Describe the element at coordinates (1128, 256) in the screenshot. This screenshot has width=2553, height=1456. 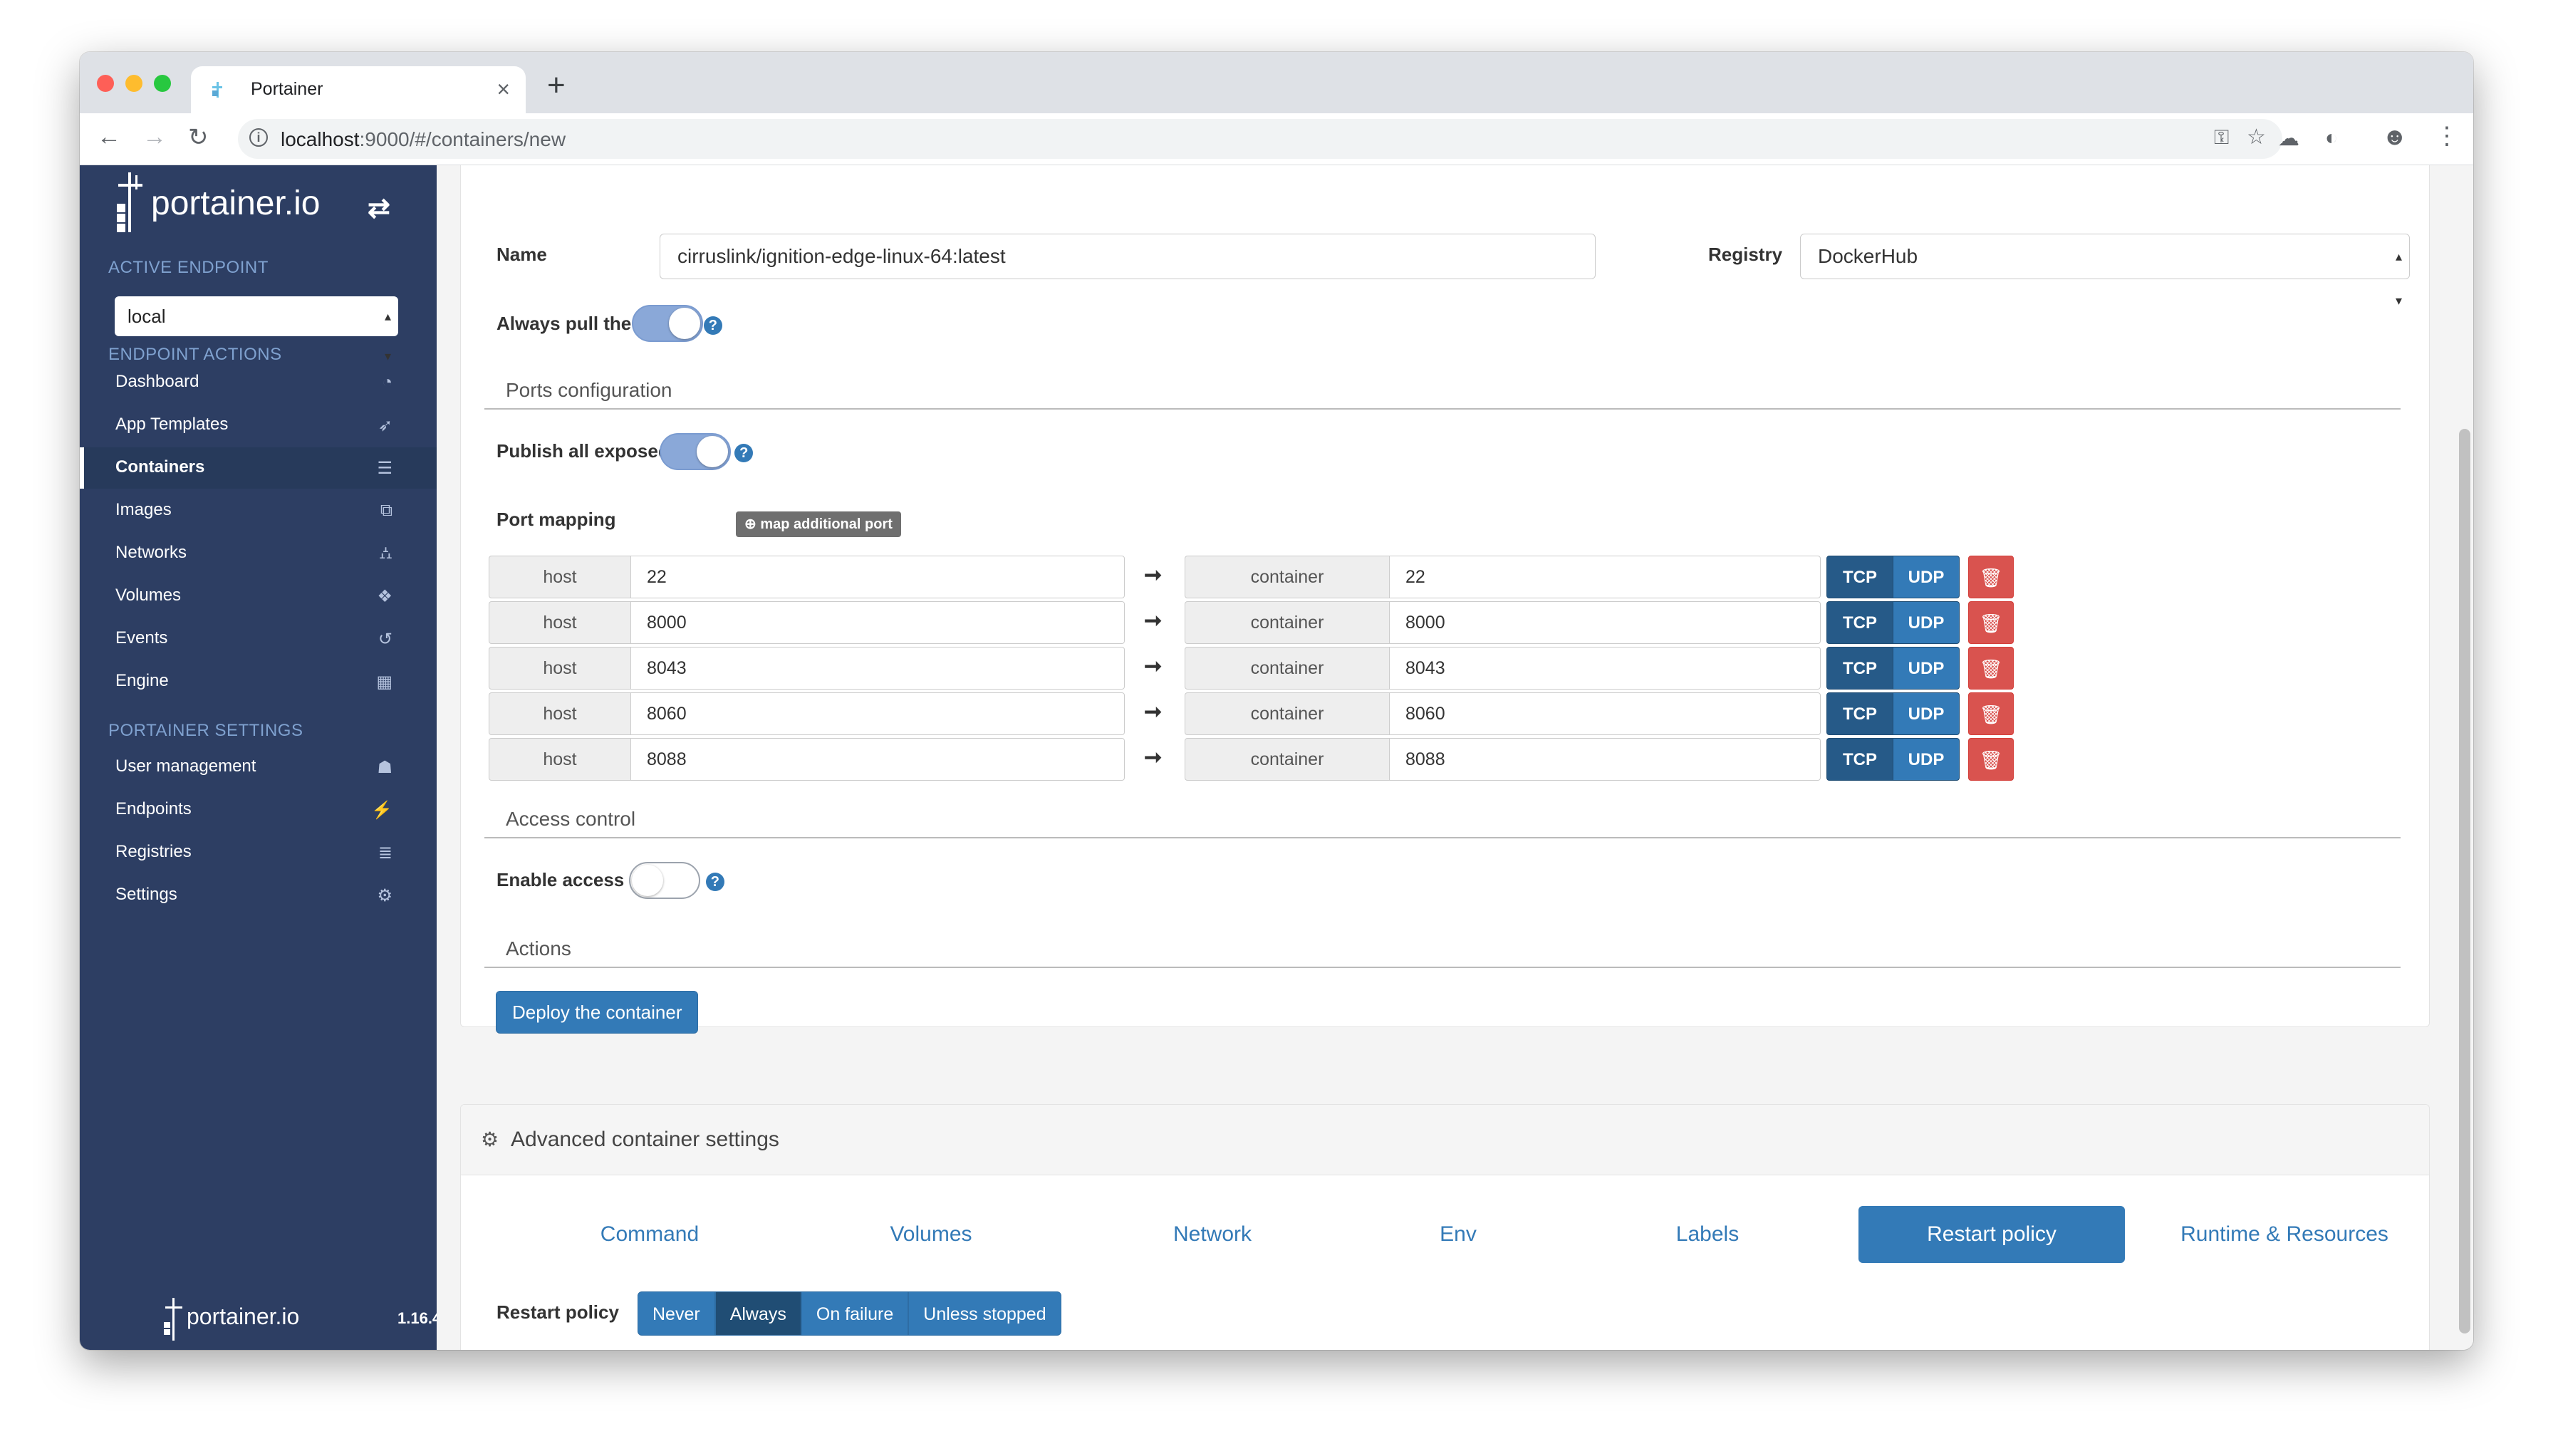
I see `image-name-input: cirruslink/ignition-edge-linux-64:latest` at that location.